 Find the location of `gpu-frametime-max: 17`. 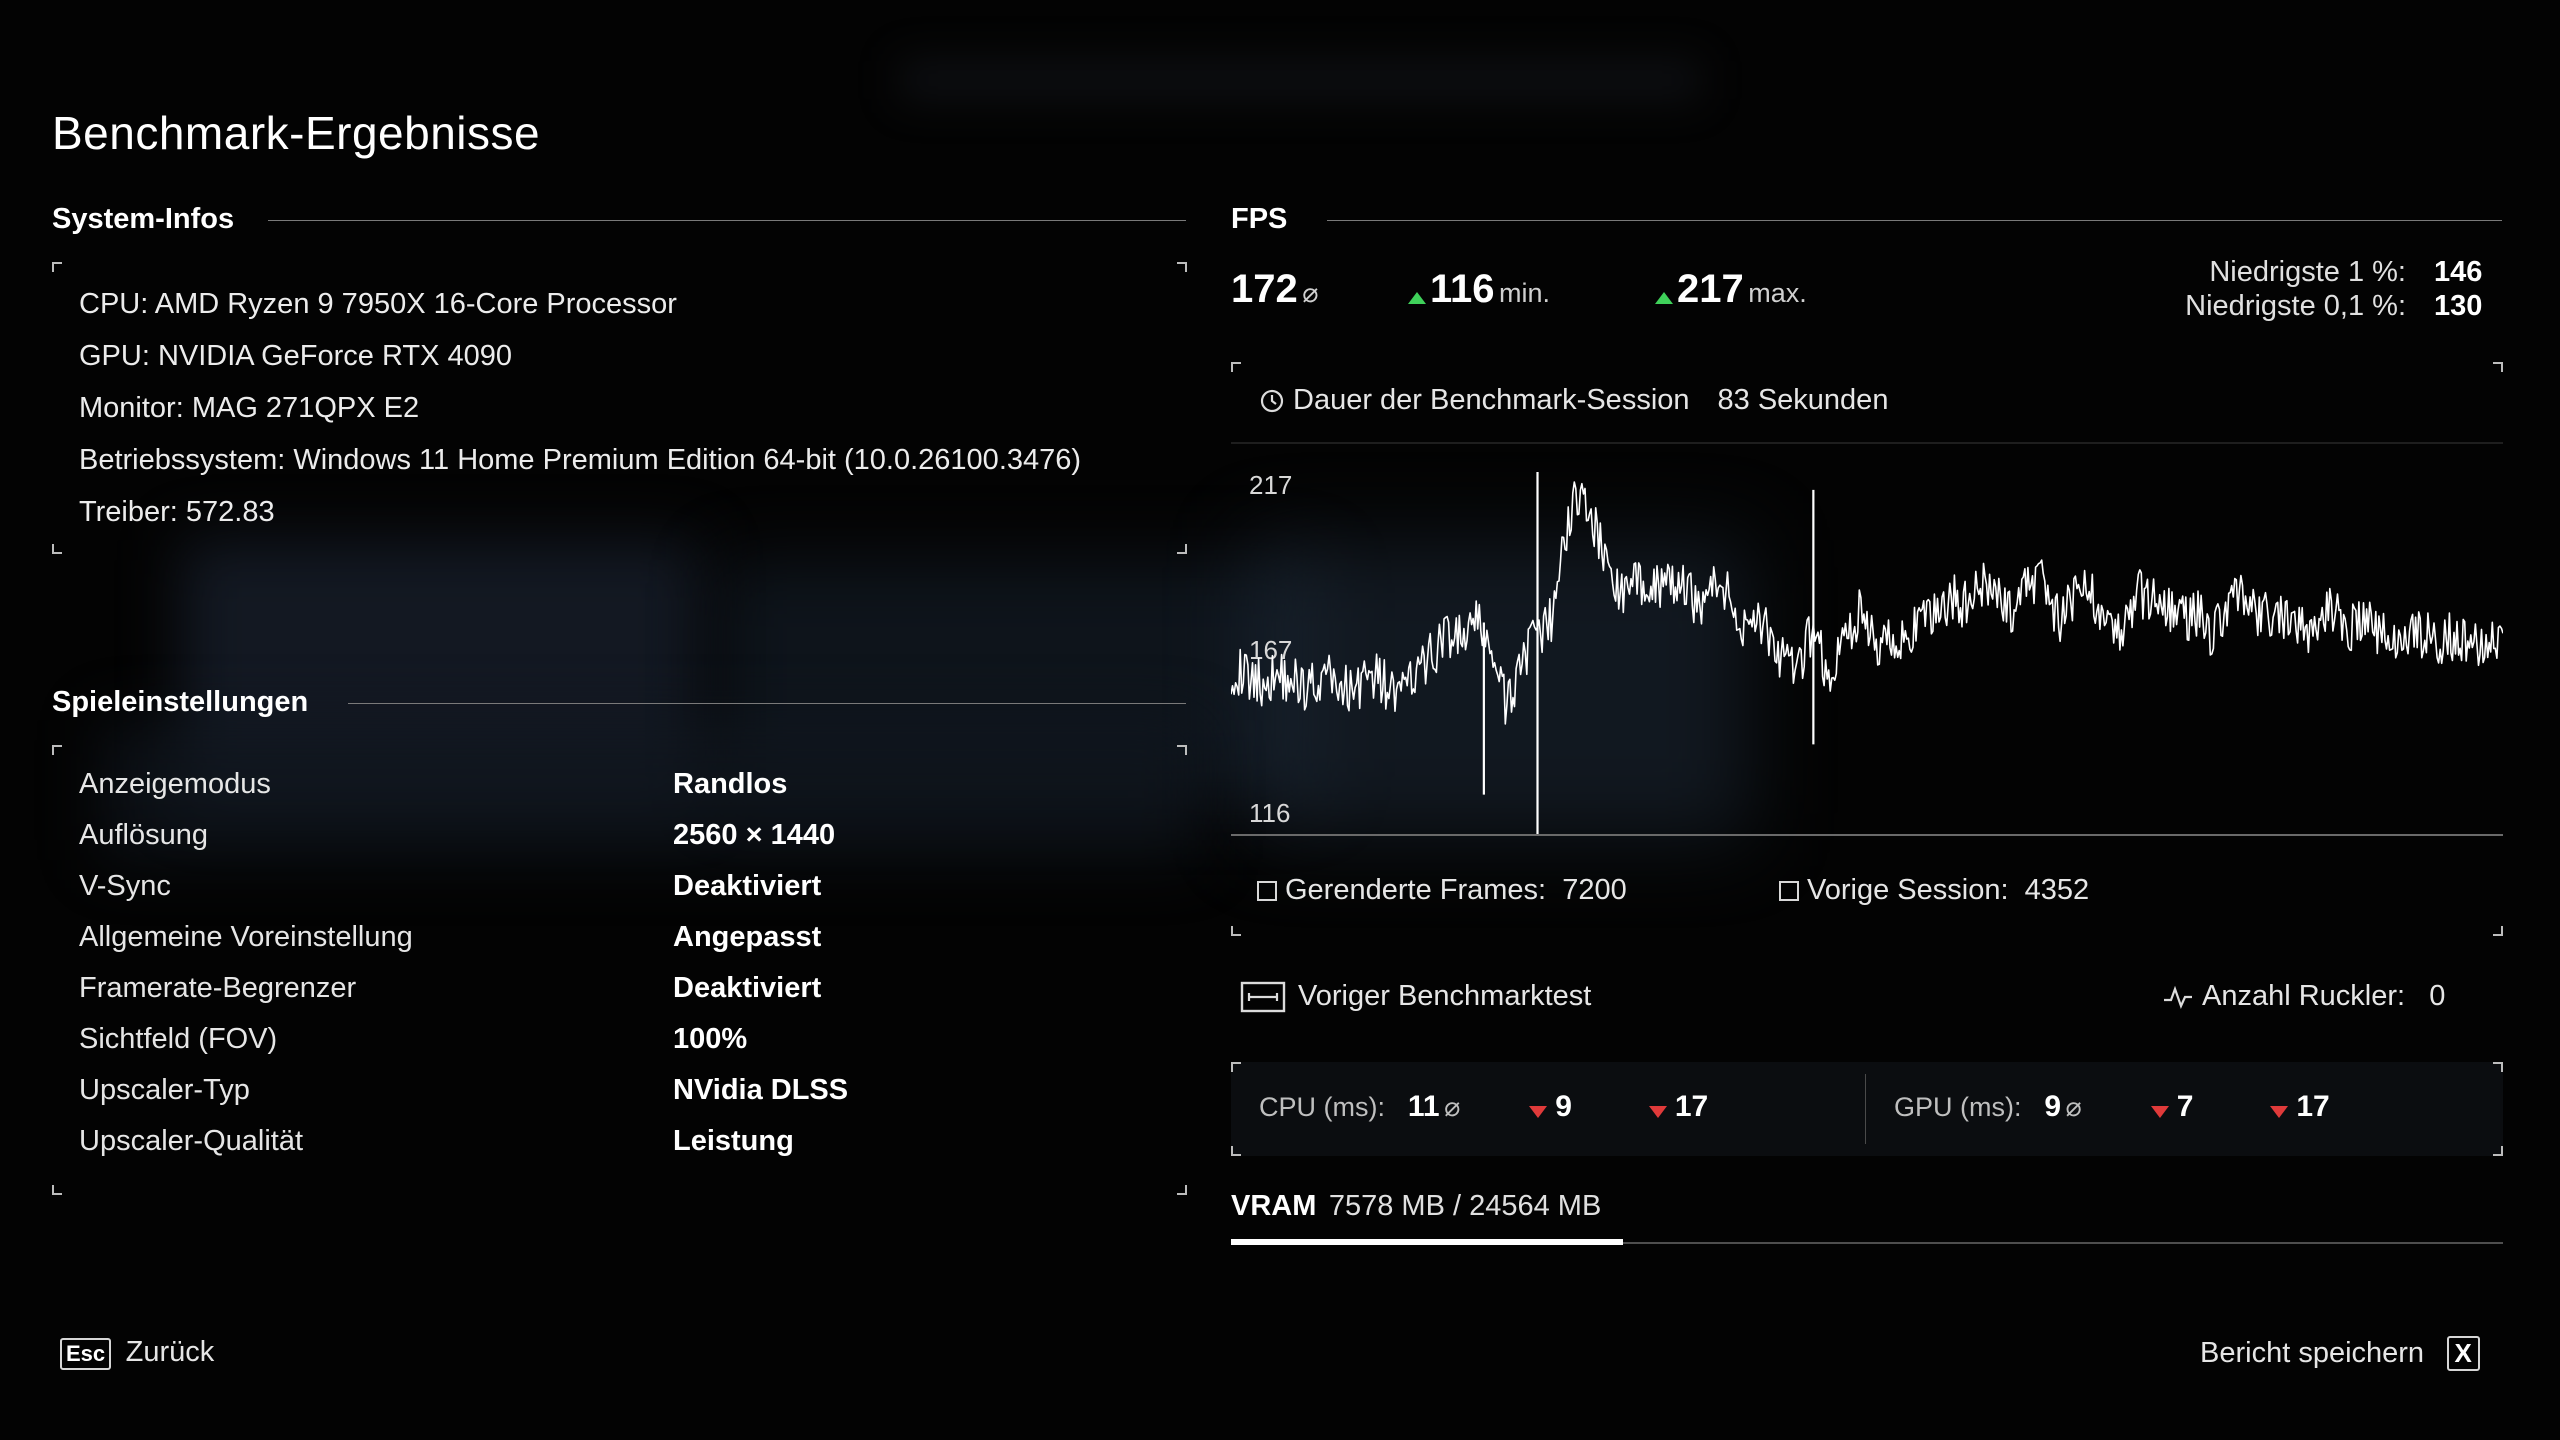

gpu-frametime-max: 17 is located at coordinates (2313, 1106).